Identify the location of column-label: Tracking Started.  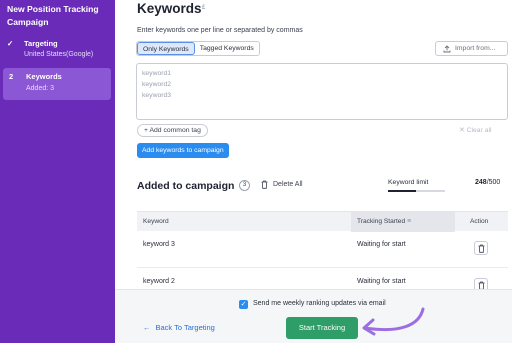
(381, 221).